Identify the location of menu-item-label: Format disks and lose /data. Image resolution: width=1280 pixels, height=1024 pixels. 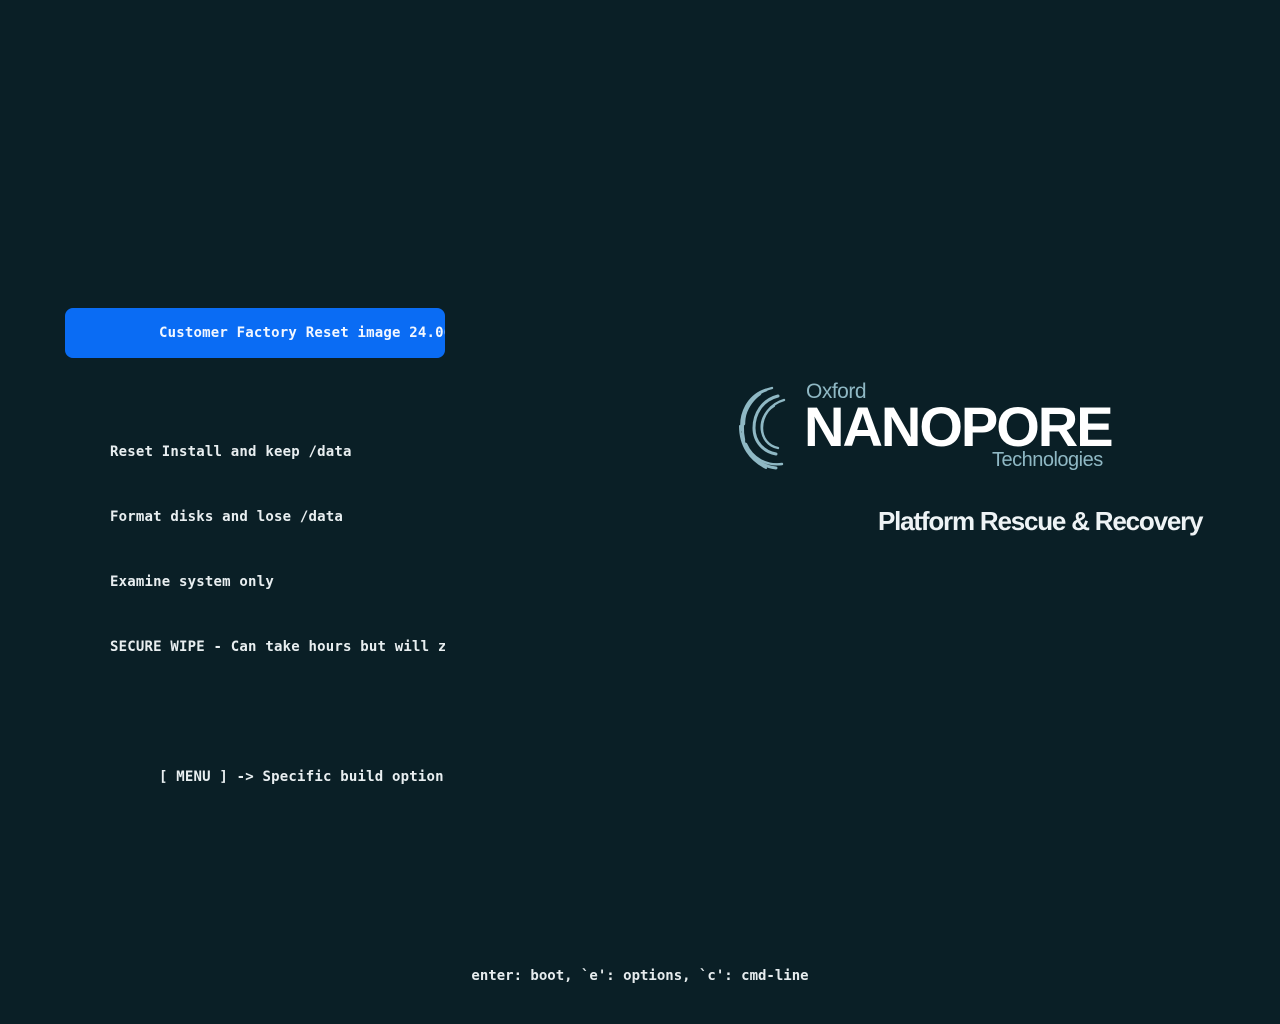
(226, 517).